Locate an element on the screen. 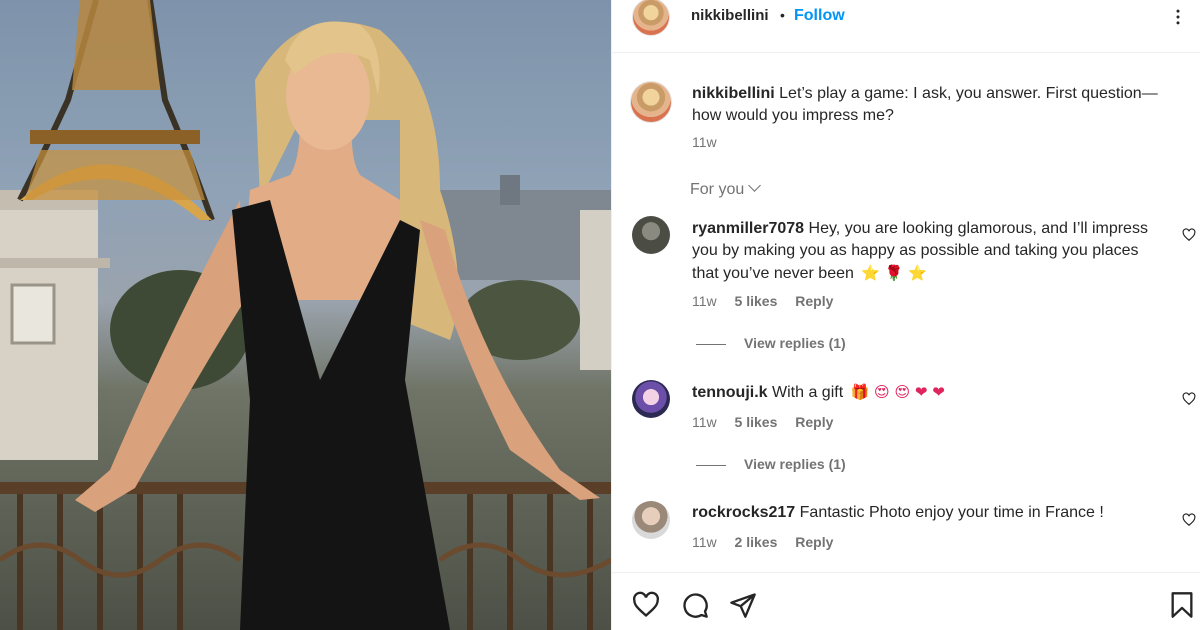 The image size is (1200, 630). comment-likes: 2 likes is located at coordinates (756, 542).